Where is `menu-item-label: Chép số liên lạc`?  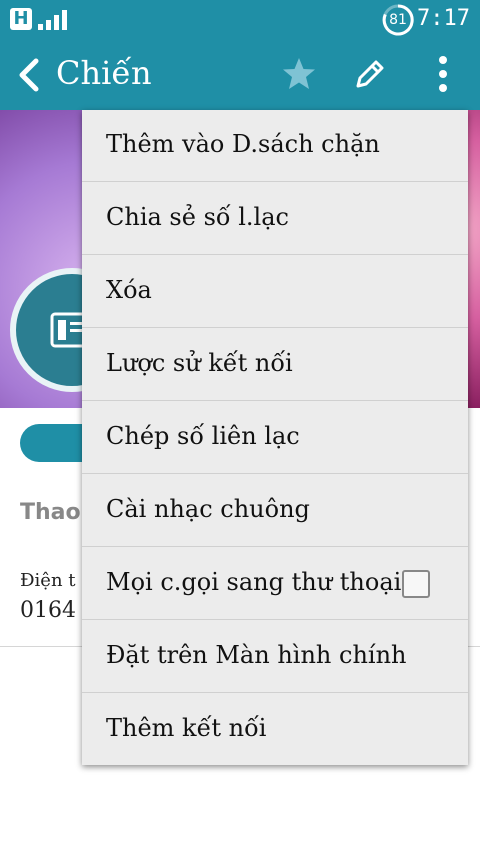
menu-item-label: Chép số liên lạc is located at coordinates (203, 436).